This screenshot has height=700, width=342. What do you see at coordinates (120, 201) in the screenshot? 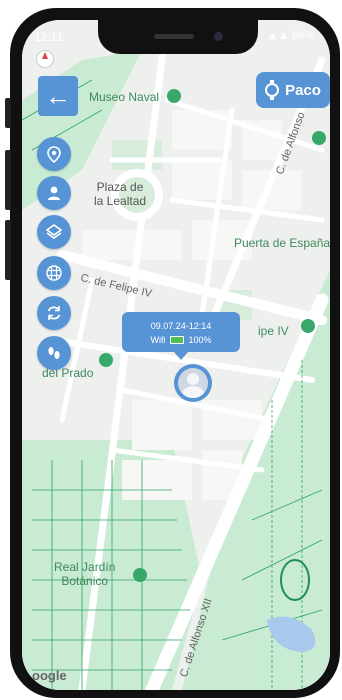
I see `map-label-plaza-line2: la Lealtad` at bounding box center [120, 201].